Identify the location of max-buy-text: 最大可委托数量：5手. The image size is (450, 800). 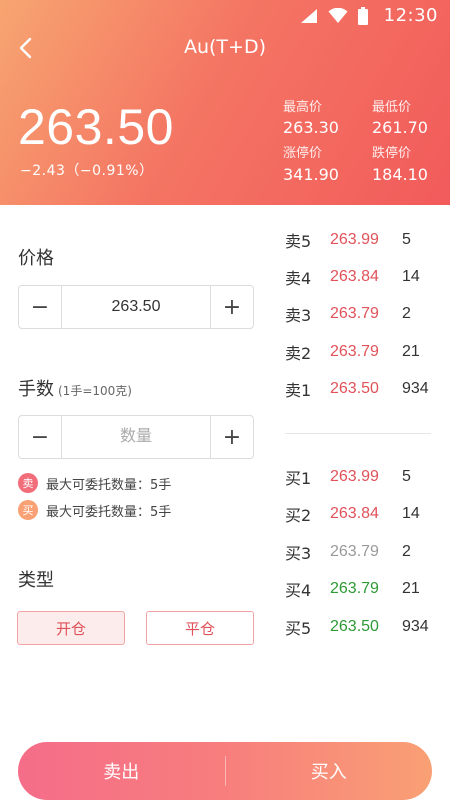
(109, 512).